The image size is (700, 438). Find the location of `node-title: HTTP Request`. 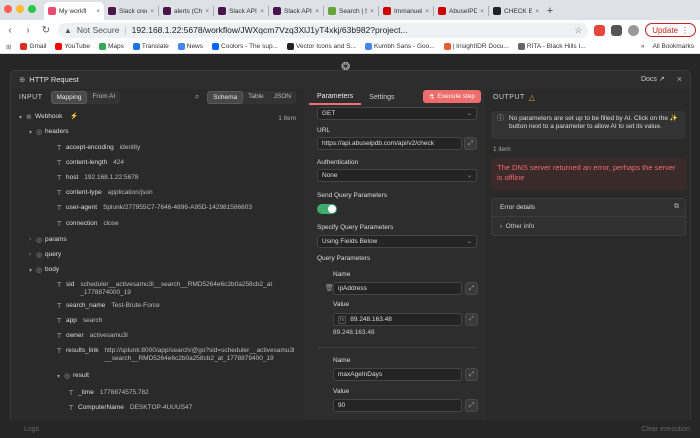

node-title: HTTP Request is located at coordinates (53, 79).